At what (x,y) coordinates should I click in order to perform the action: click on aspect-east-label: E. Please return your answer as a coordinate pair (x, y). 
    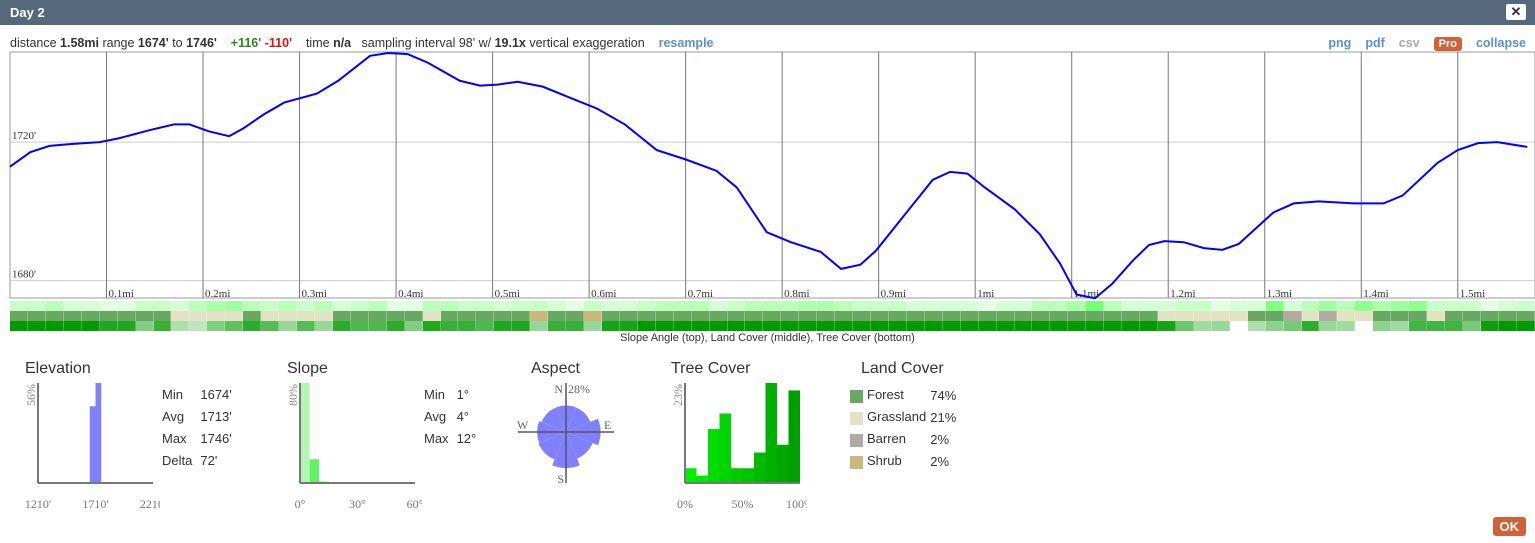
    Looking at the image, I should click on (607, 425).